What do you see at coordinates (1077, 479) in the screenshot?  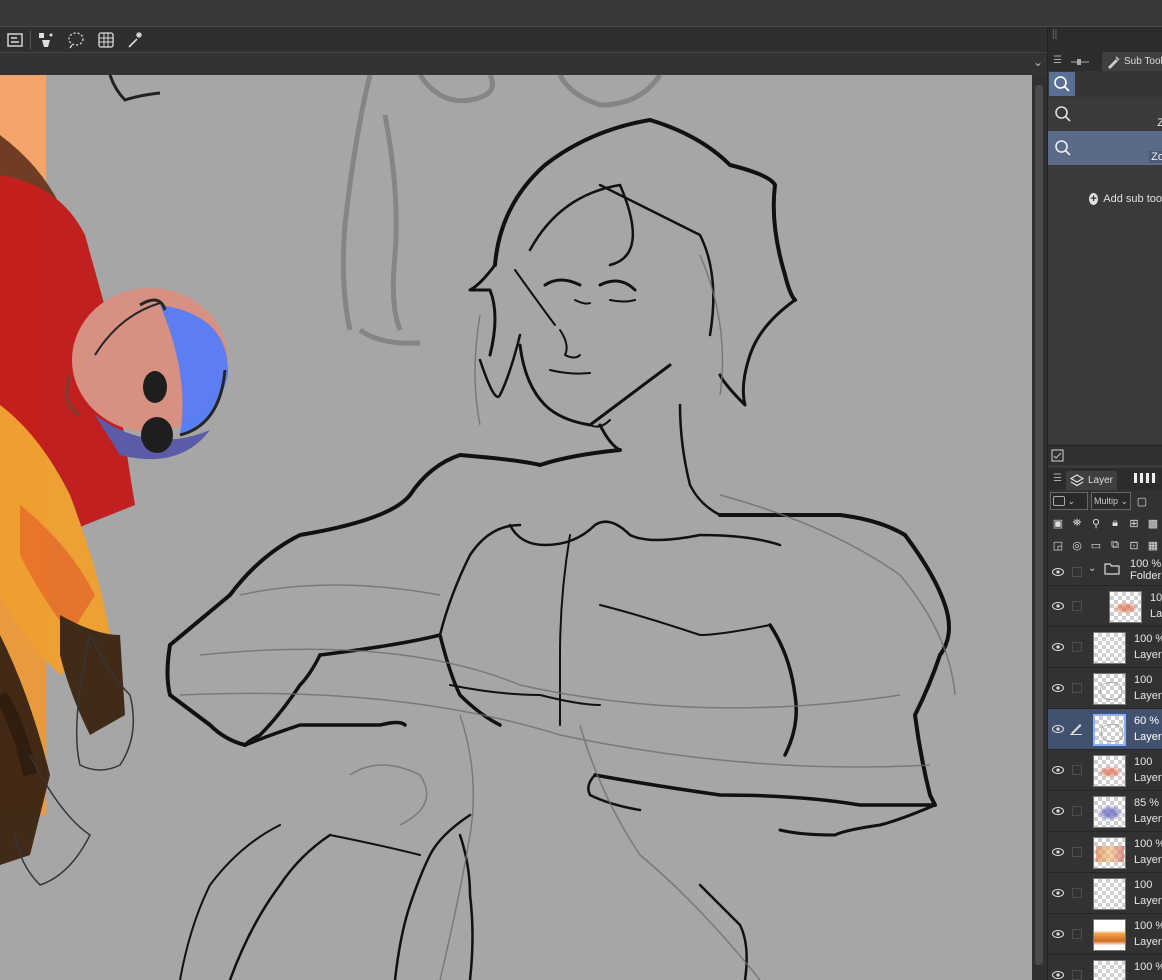 I see `layers-icon` at bounding box center [1077, 479].